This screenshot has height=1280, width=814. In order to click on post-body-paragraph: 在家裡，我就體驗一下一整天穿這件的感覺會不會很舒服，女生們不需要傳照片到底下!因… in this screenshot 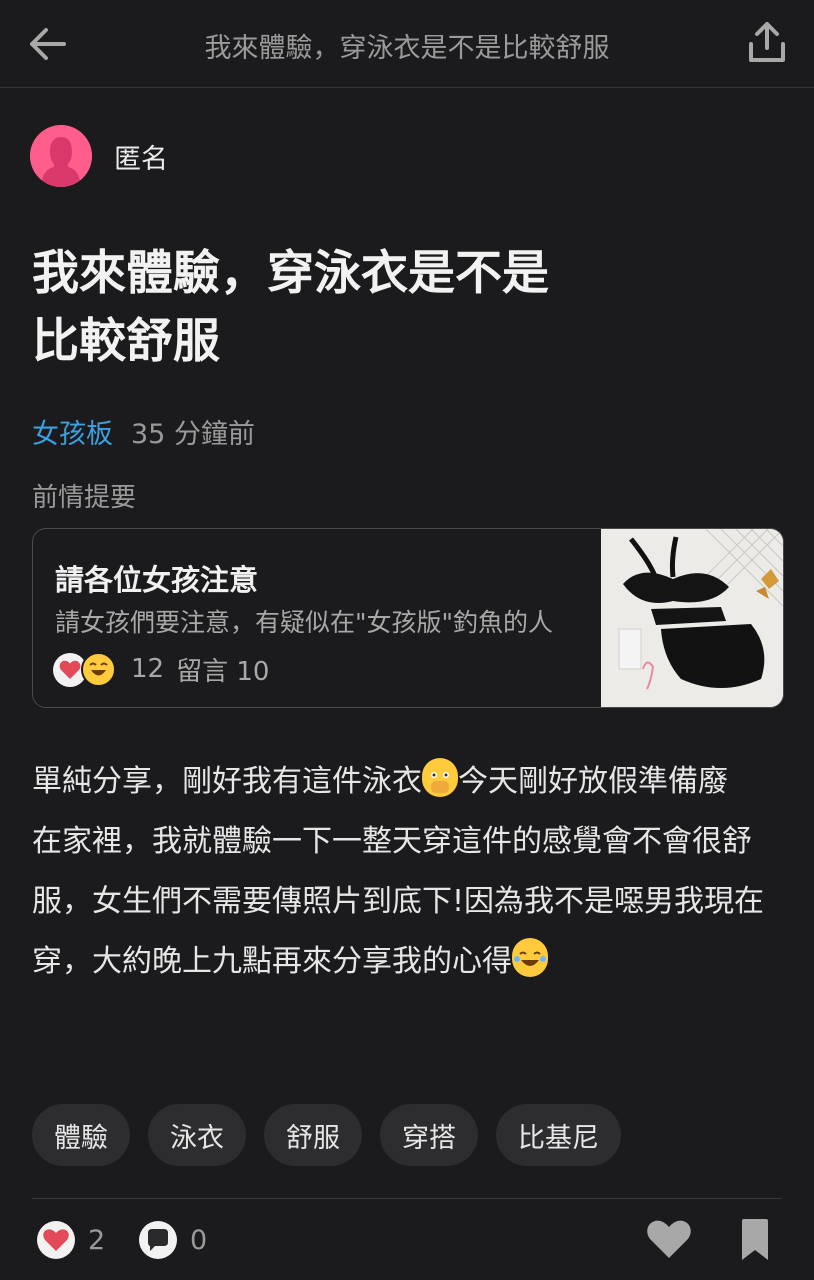, I will do `click(407, 902)`.